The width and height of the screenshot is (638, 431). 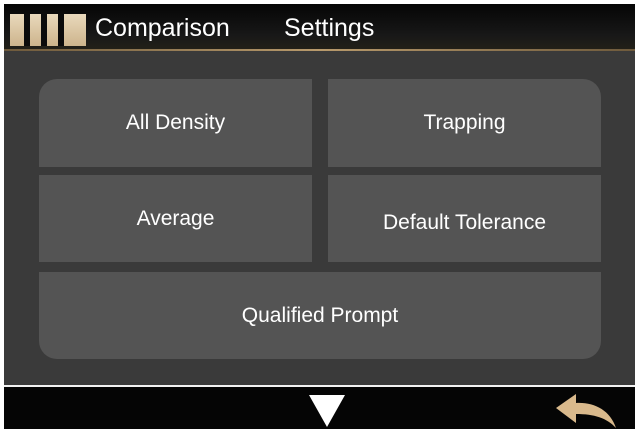 What do you see at coordinates (329, 28) in the screenshot?
I see `page-subtitle: Settings` at bounding box center [329, 28].